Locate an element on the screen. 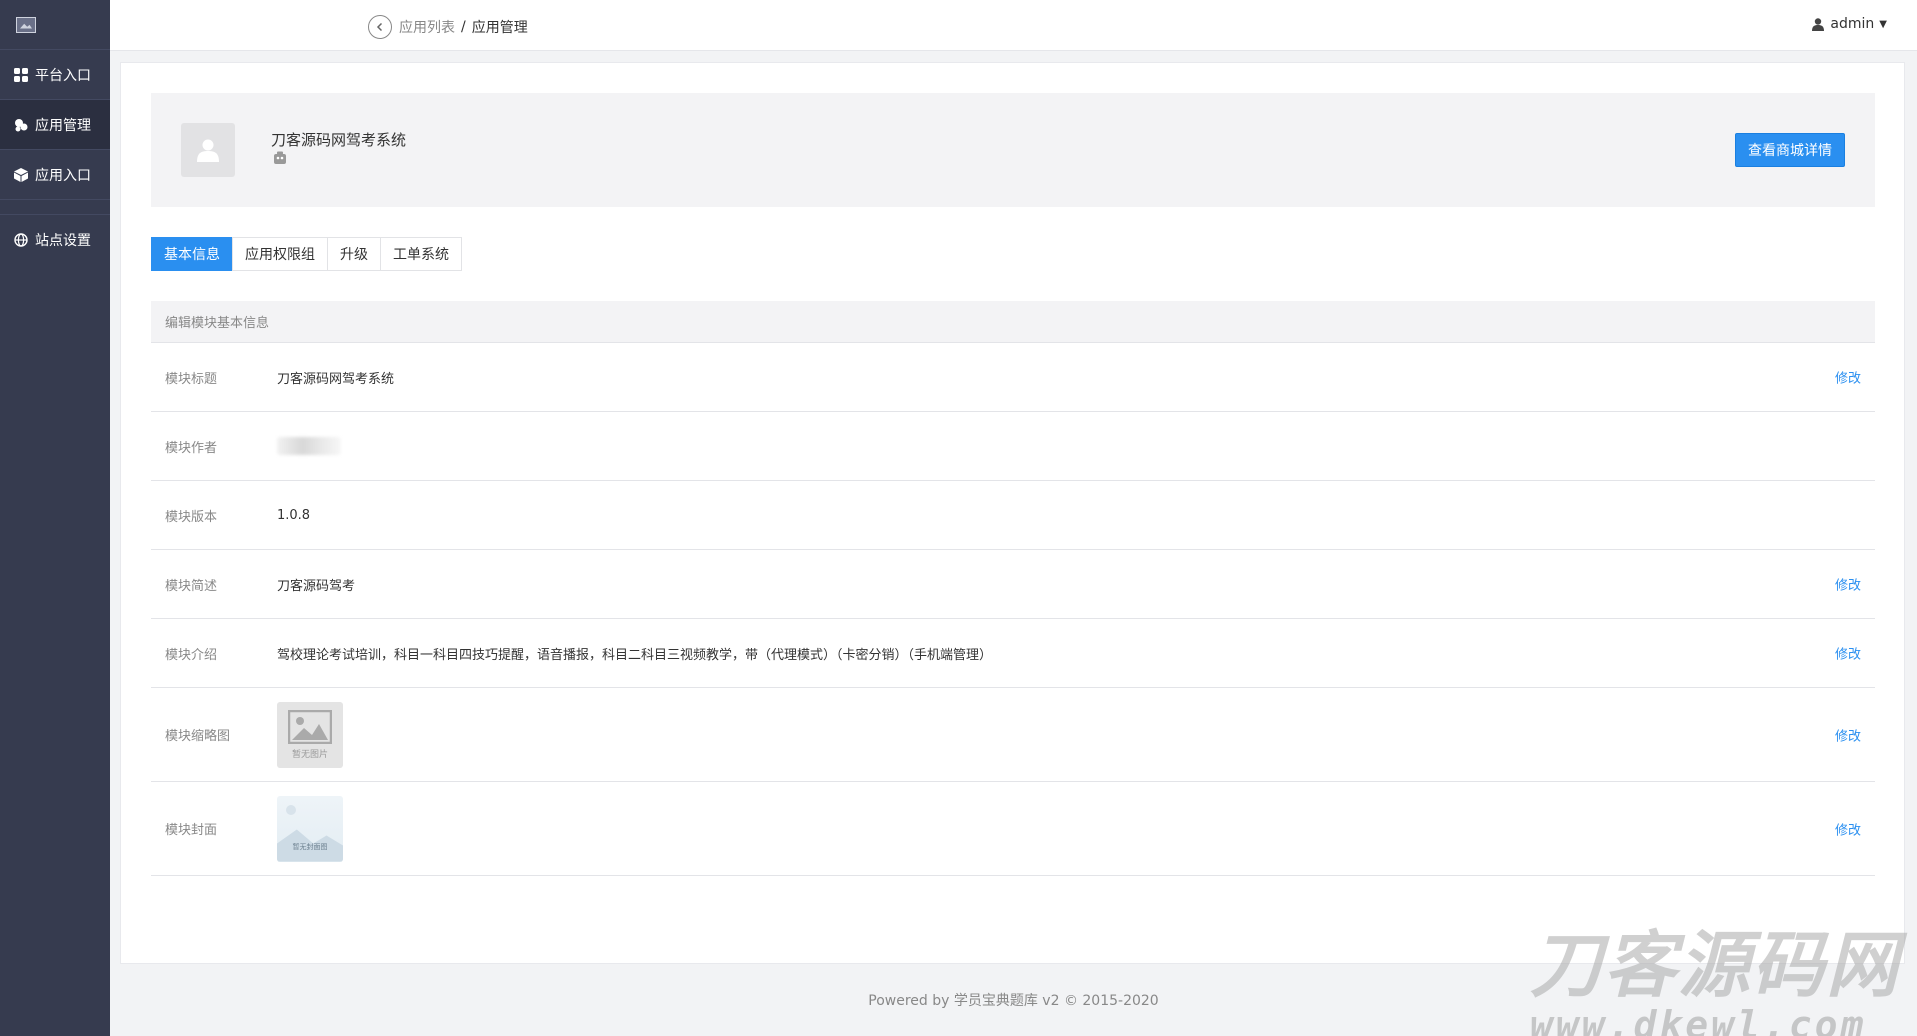 The width and height of the screenshot is (1917, 1036). thumbnail-placeholder: 暂无图片 is located at coordinates (310, 734).